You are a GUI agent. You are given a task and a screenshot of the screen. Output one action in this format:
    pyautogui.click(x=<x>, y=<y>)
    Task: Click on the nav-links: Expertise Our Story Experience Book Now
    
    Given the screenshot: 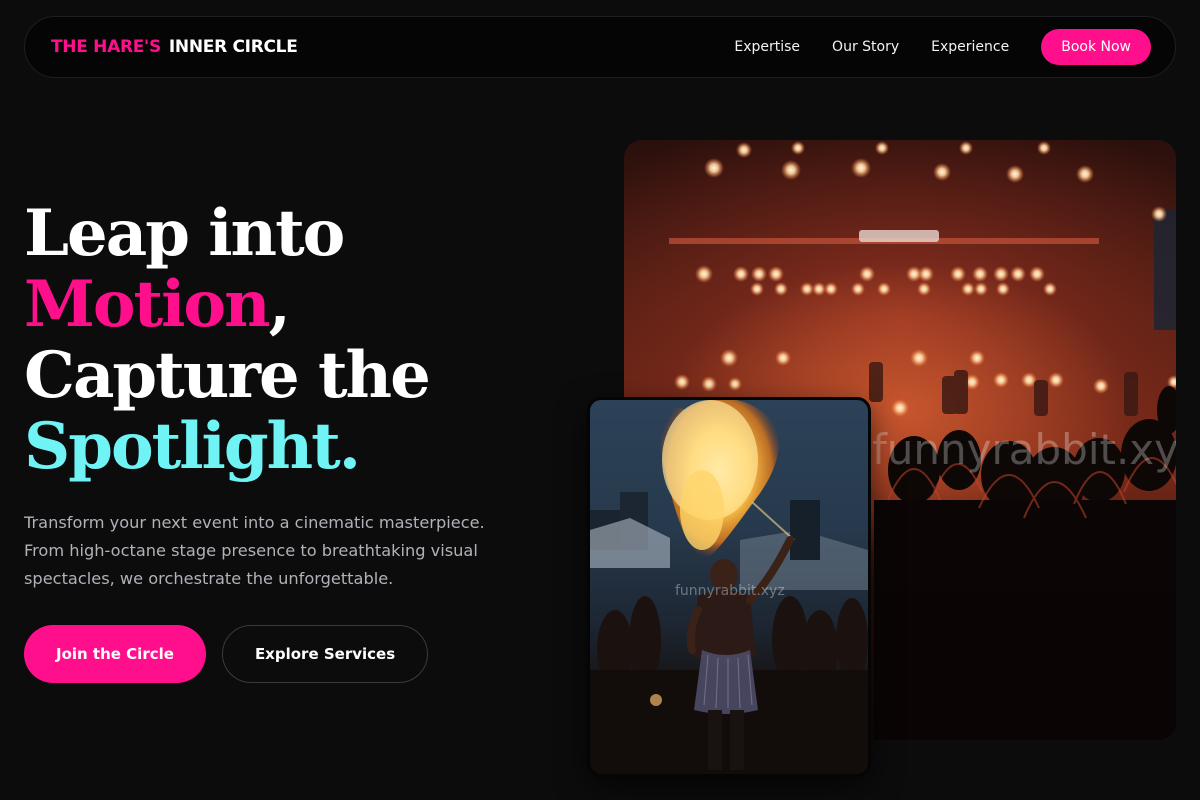 What is the action you would take?
    pyautogui.click(x=942, y=47)
    